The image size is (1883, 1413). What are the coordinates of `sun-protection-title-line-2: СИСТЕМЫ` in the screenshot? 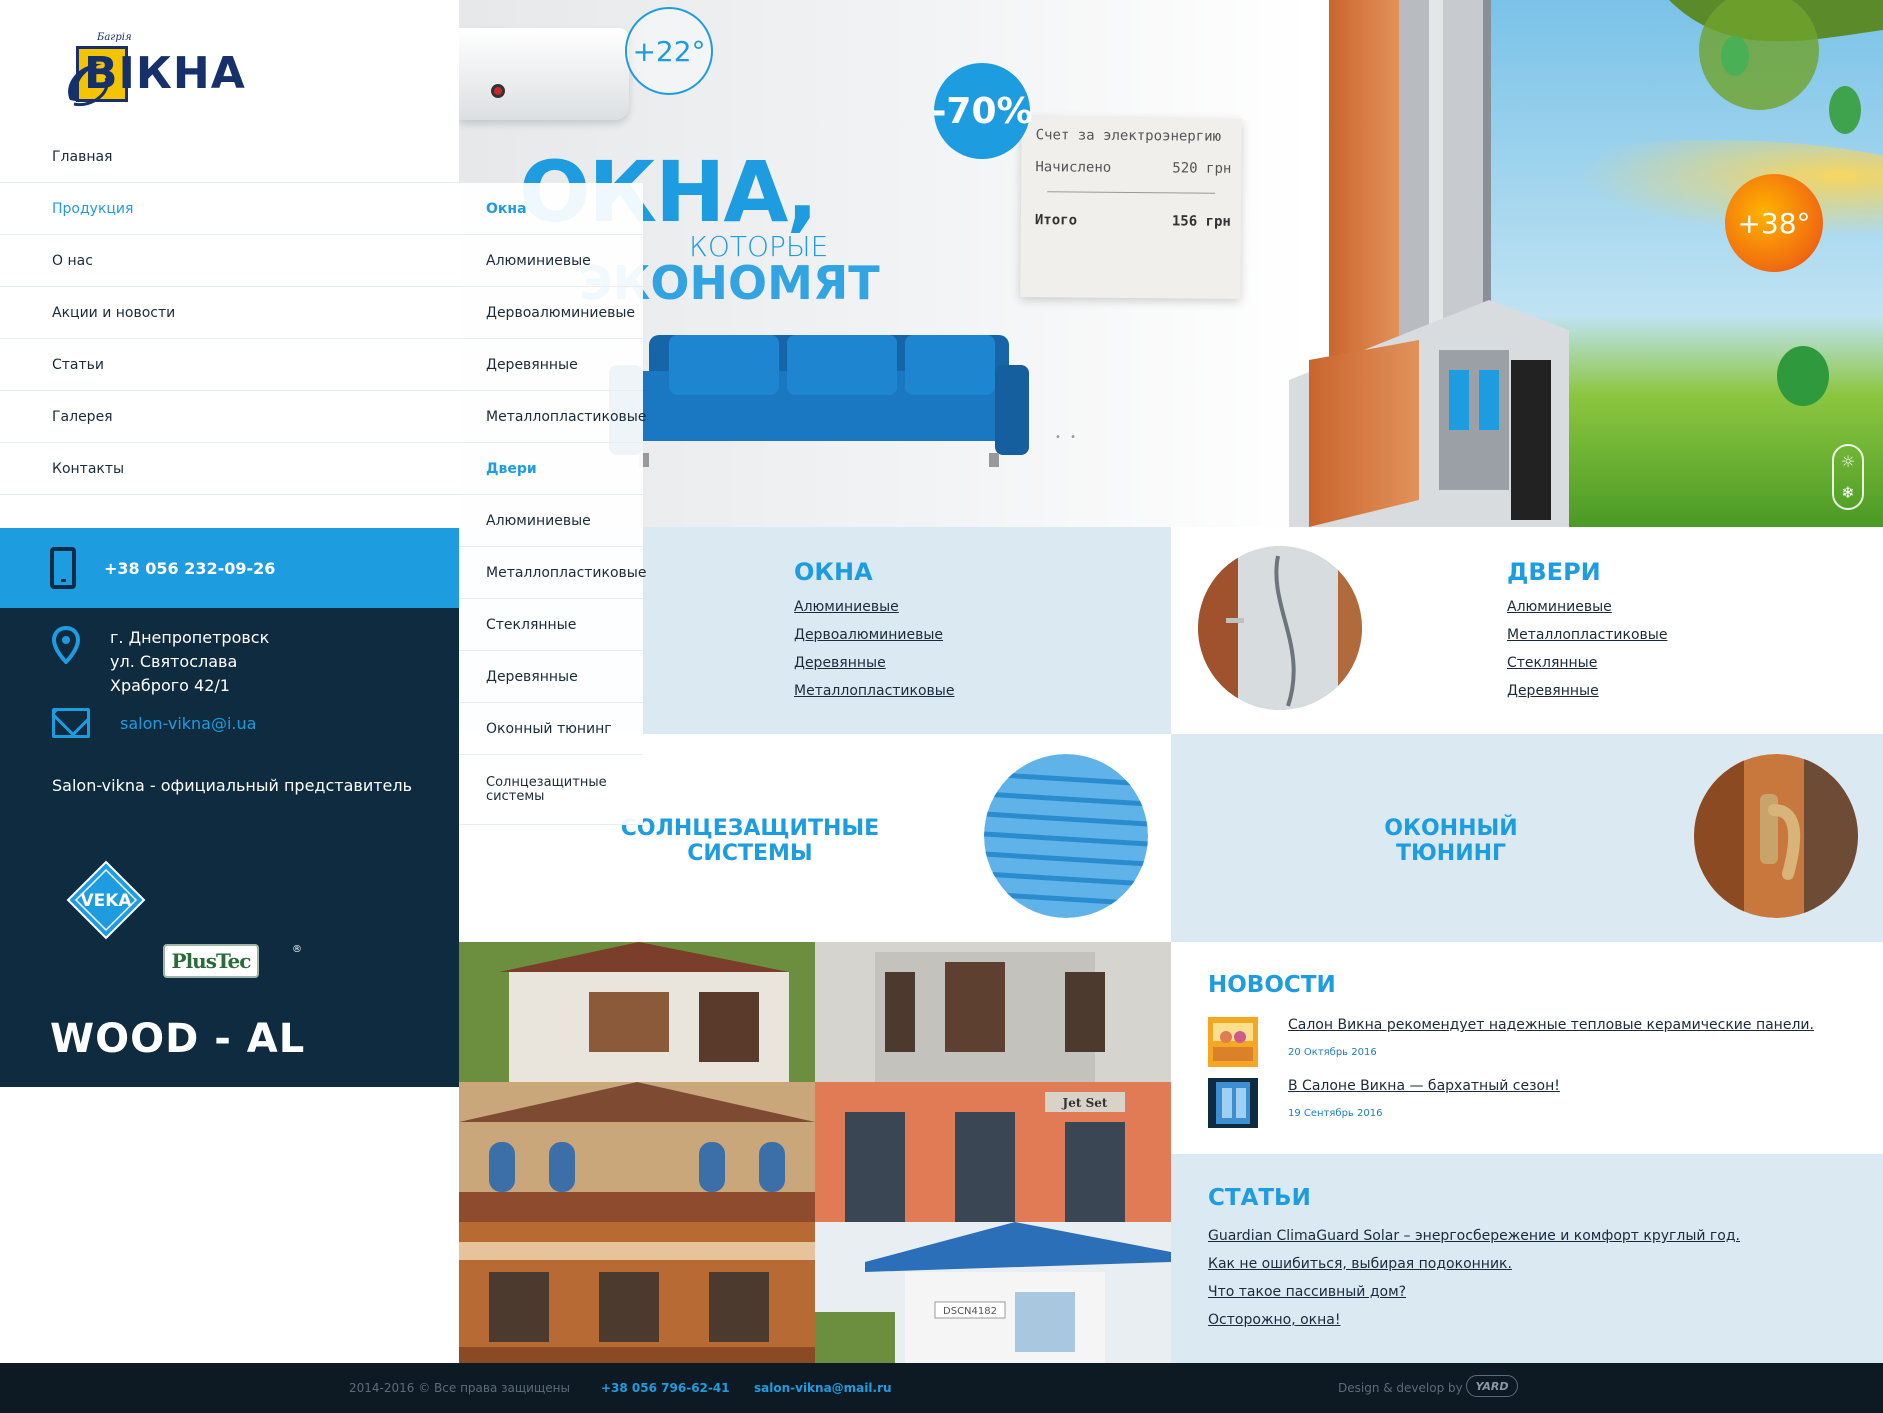 It's located at (750, 853).